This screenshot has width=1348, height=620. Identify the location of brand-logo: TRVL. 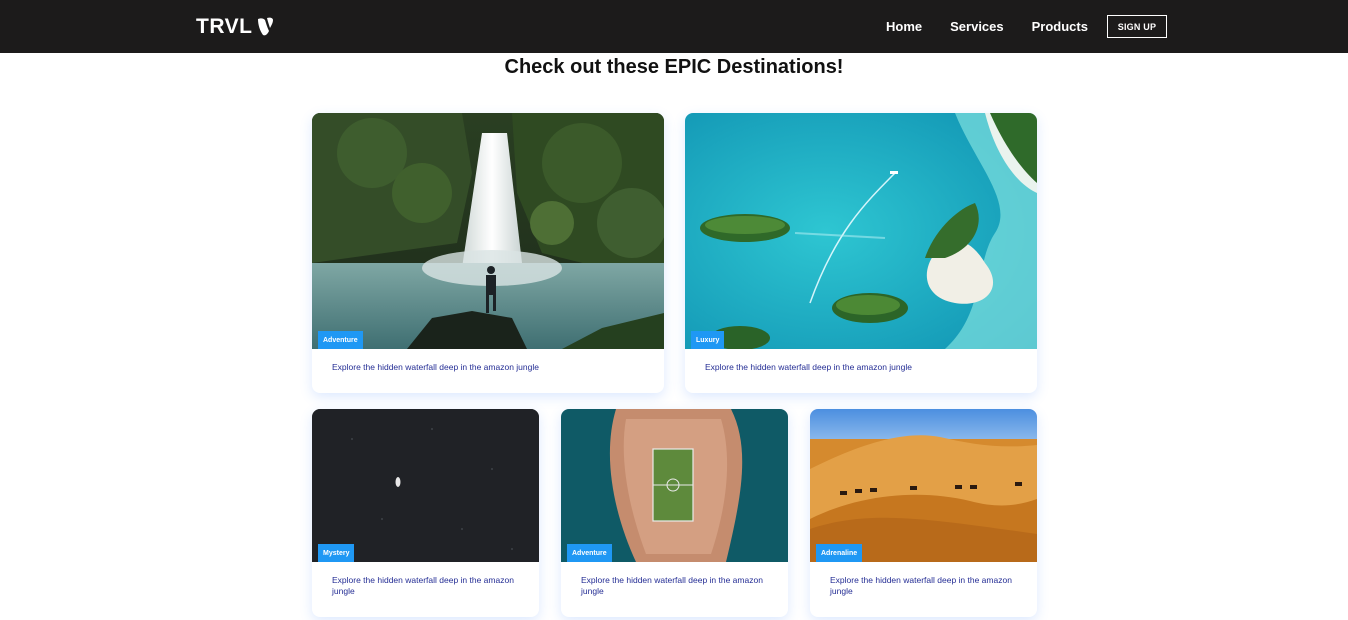
(235, 27).